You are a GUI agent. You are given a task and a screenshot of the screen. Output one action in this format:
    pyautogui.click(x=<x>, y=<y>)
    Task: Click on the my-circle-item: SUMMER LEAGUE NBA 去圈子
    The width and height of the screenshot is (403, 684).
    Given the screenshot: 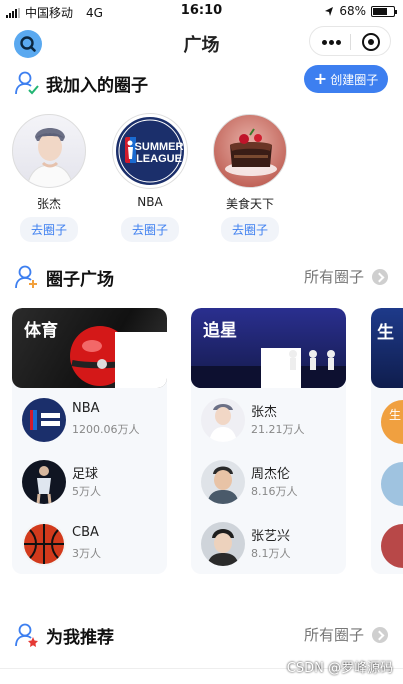 What is the action you would take?
    pyautogui.click(x=150, y=178)
    